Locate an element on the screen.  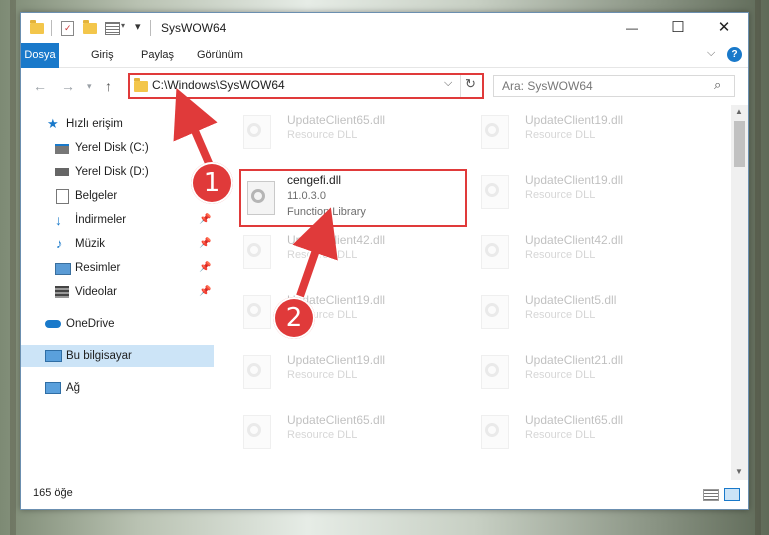
properties-icon: ✓ is located at coordinates (67, 28).